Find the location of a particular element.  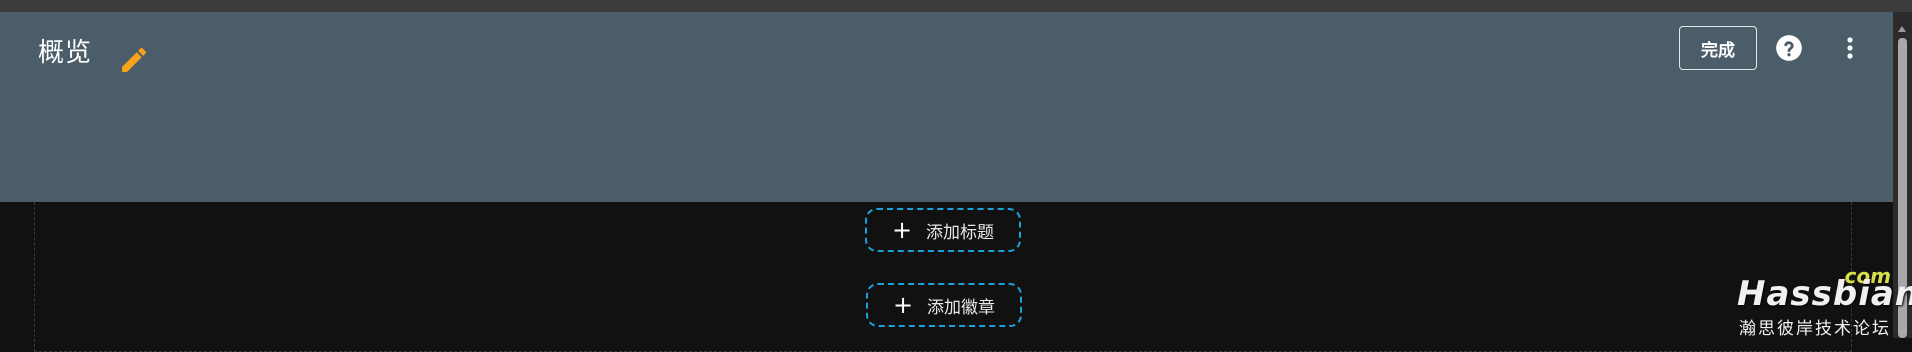

add-title-button: + 添加标题 is located at coordinates (943, 230).